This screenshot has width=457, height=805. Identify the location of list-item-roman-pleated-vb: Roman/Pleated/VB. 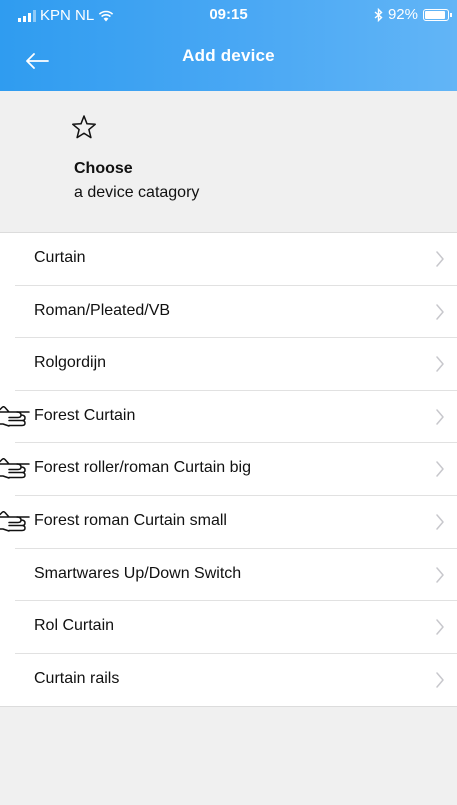
(236, 312).